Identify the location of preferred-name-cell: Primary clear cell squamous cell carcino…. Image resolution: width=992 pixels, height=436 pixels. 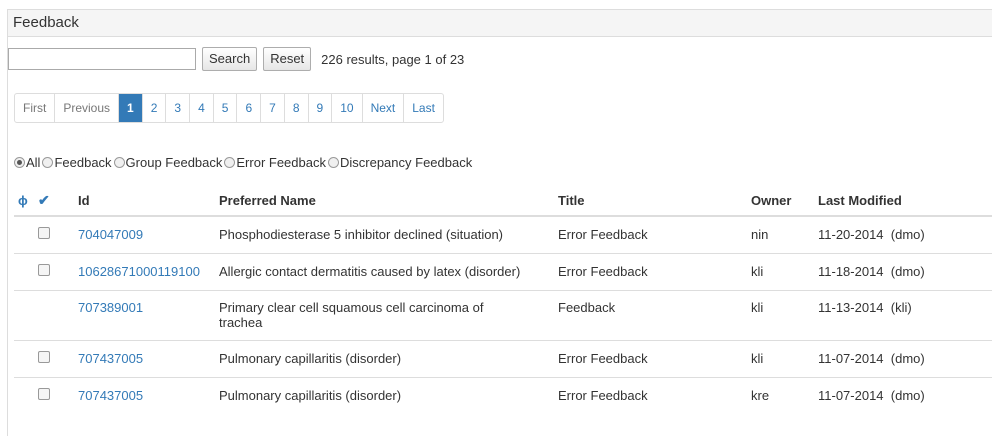
(384, 314).